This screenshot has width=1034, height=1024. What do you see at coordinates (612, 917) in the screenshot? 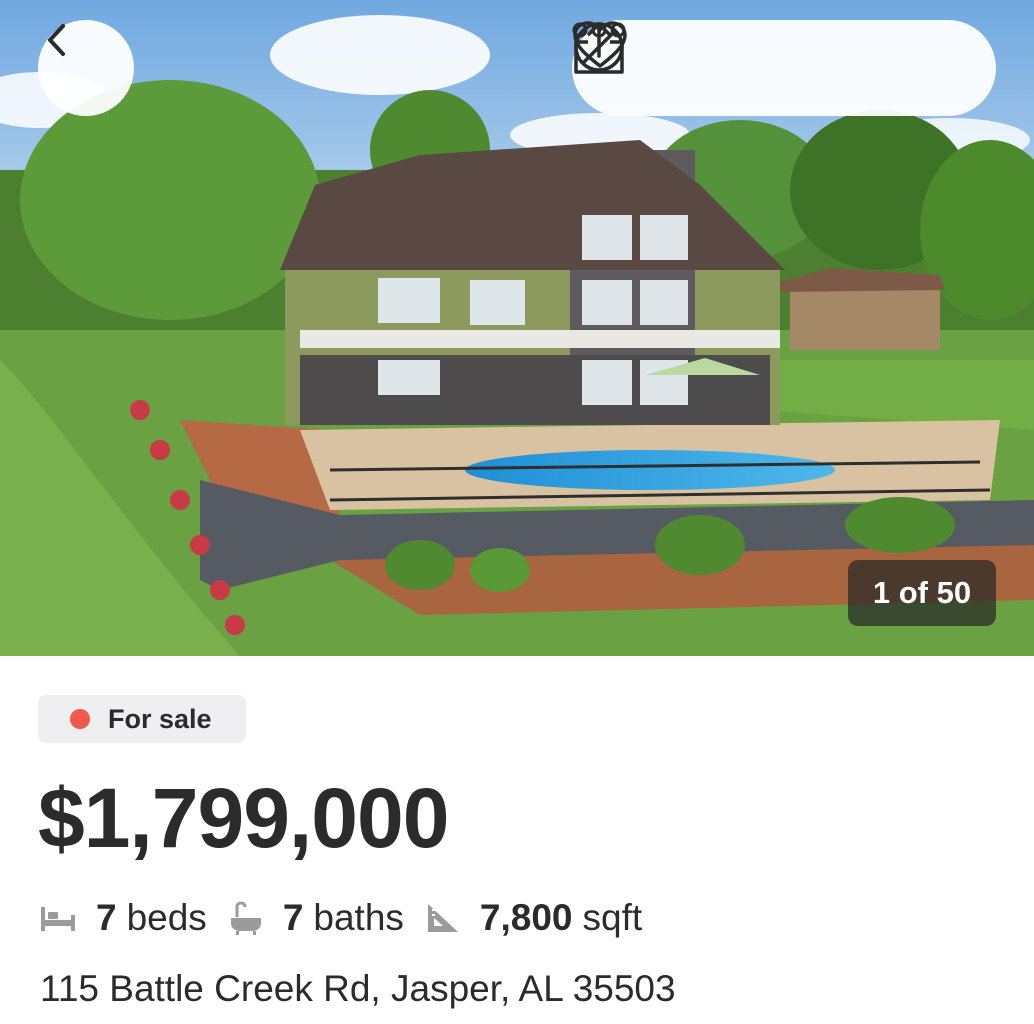
I see `sqft-unit: sqft` at bounding box center [612, 917].